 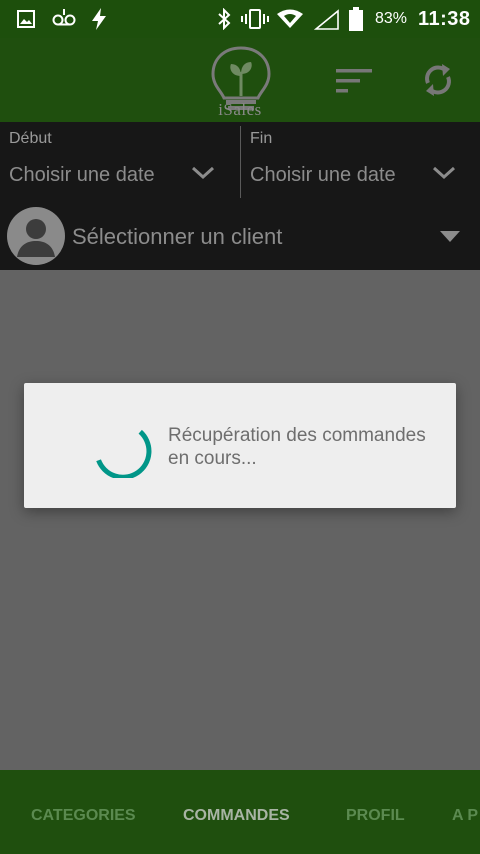 What do you see at coordinates (465, 816) in the screenshot?
I see `tab-a-propos: A P` at bounding box center [465, 816].